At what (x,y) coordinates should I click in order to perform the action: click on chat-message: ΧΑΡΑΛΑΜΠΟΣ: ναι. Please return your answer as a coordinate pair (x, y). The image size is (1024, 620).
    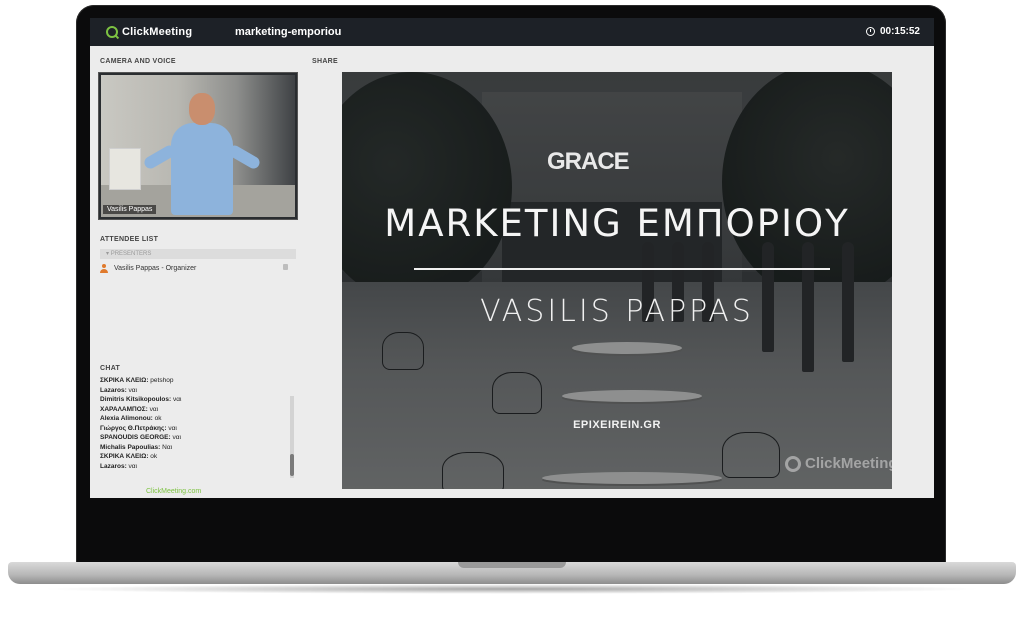
    Looking at the image, I should click on (198, 410).